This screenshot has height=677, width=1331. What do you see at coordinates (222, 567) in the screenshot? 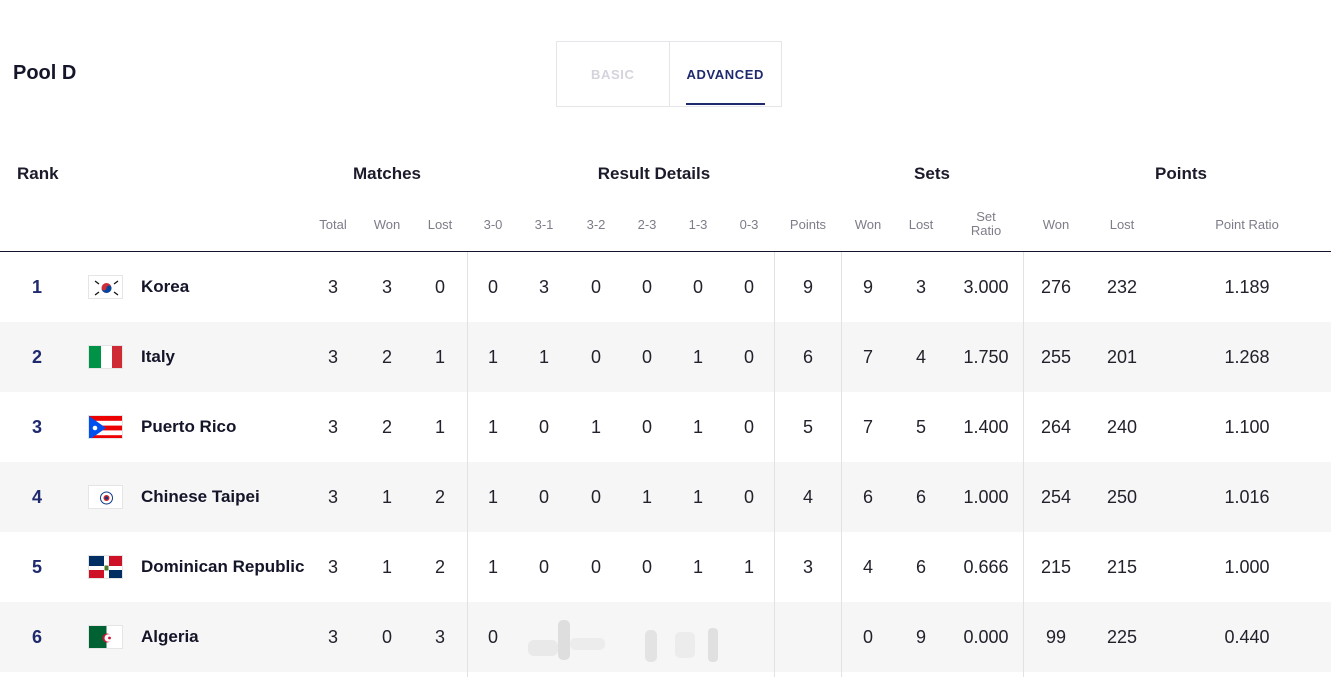
I see `team-name: Dominican Republic` at bounding box center [222, 567].